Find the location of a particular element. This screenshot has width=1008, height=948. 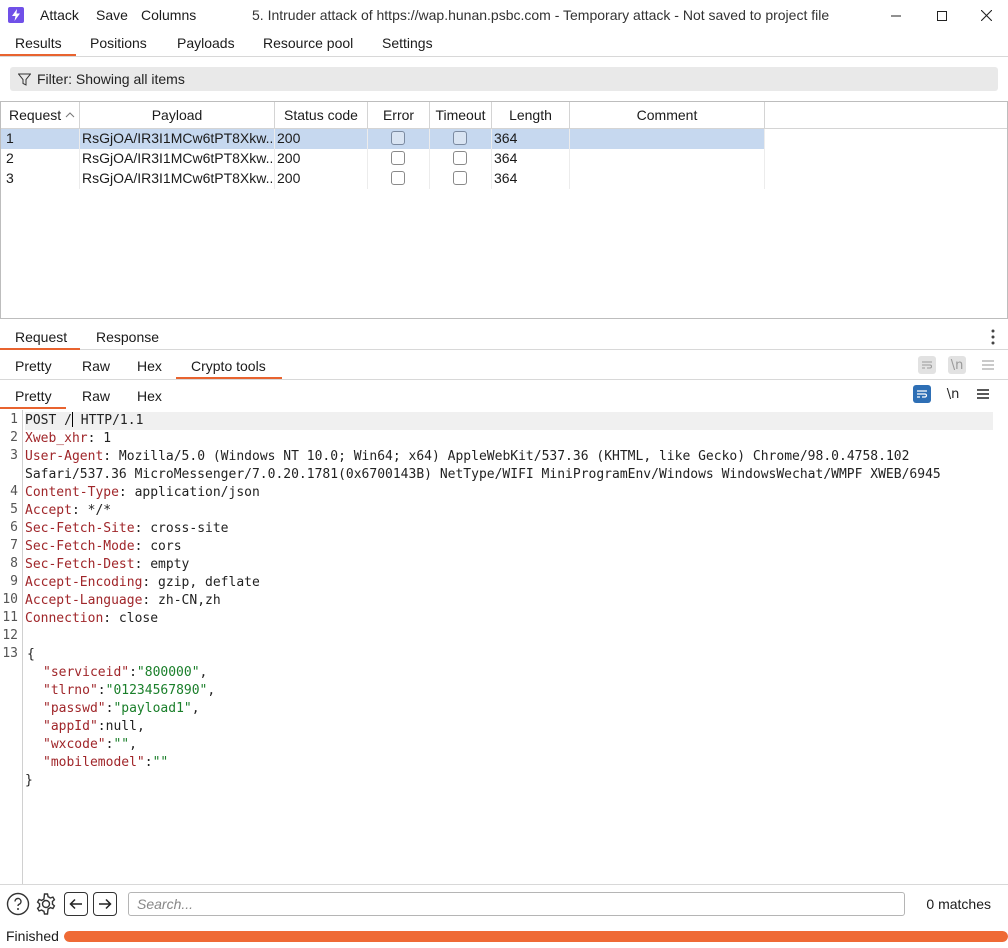

column-header-empty is located at coordinates (886, 115).